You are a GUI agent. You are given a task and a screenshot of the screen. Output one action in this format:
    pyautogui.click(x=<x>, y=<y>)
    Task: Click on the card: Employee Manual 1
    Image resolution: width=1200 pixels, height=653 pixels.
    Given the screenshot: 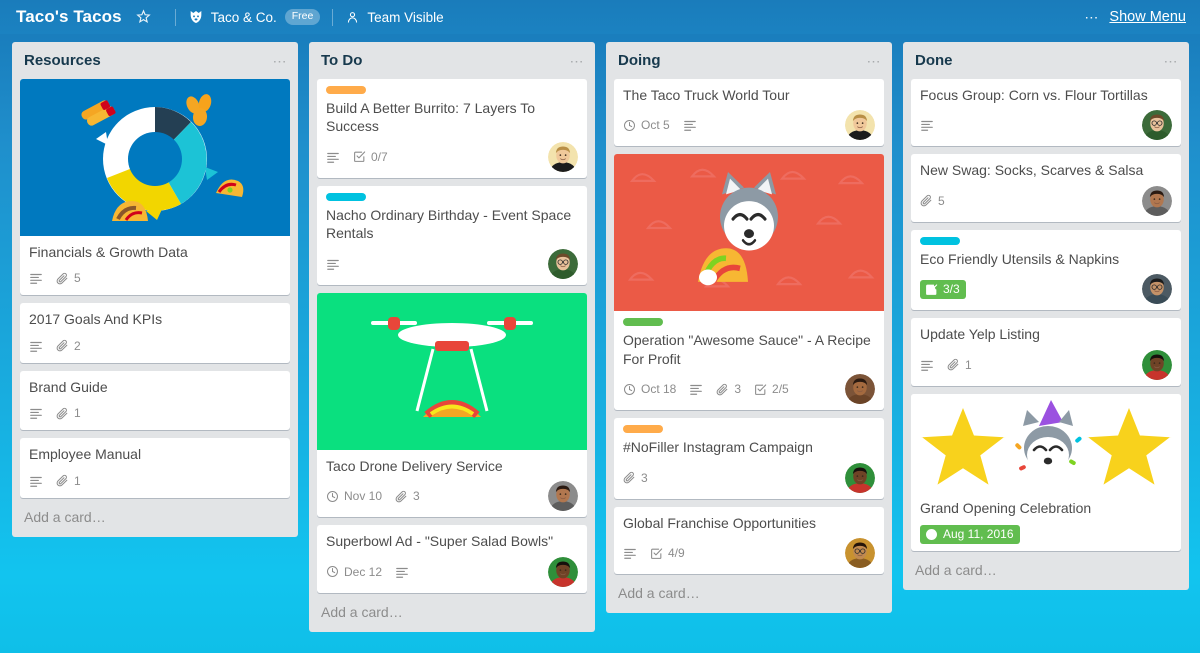 What is the action you would take?
    pyautogui.click(x=155, y=468)
    